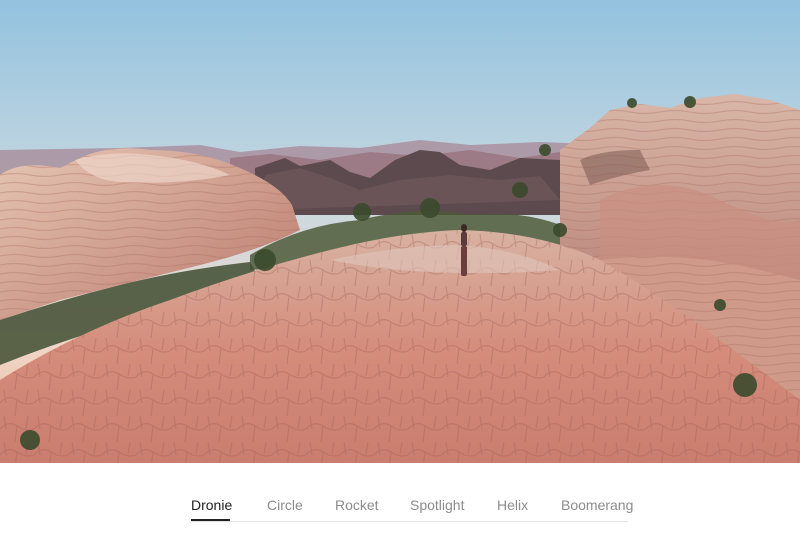 The image size is (800, 533). What do you see at coordinates (437, 505) in the screenshot?
I see `tab-spotlight: Spotlight` at bounding box center [437, 505].